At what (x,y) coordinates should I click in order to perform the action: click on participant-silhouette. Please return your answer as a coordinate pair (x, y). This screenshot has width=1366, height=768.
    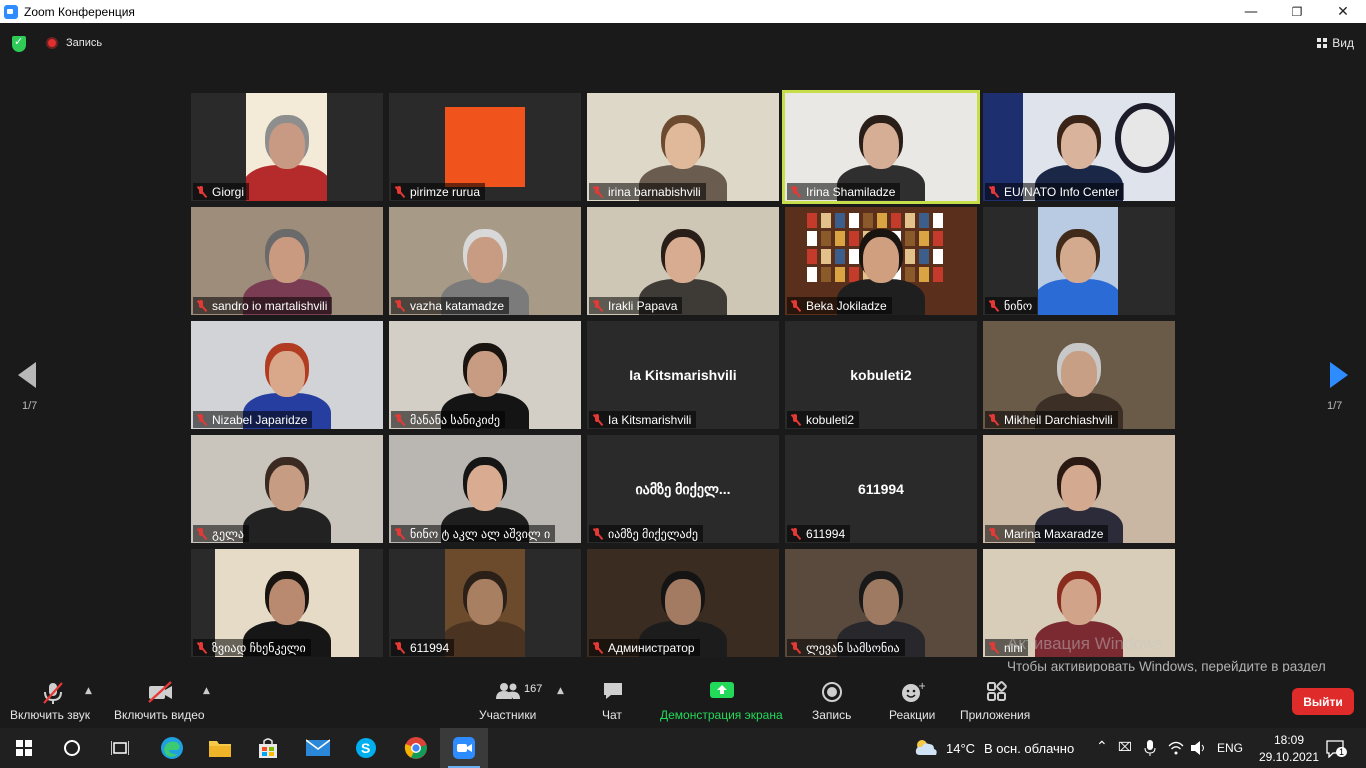
    Looking at the image, I should click on (1078, 297).